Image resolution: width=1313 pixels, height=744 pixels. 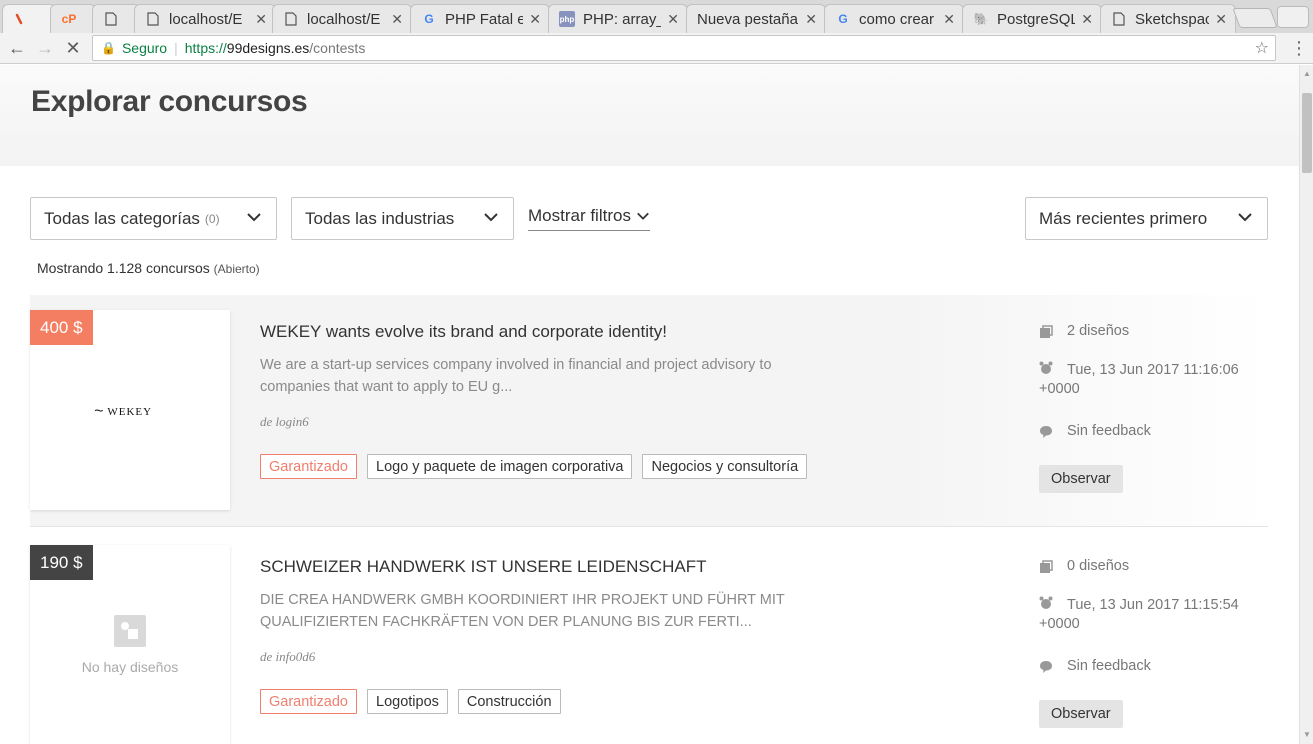 I want to click on contest-author: de login6, so click(x=284, y=421).